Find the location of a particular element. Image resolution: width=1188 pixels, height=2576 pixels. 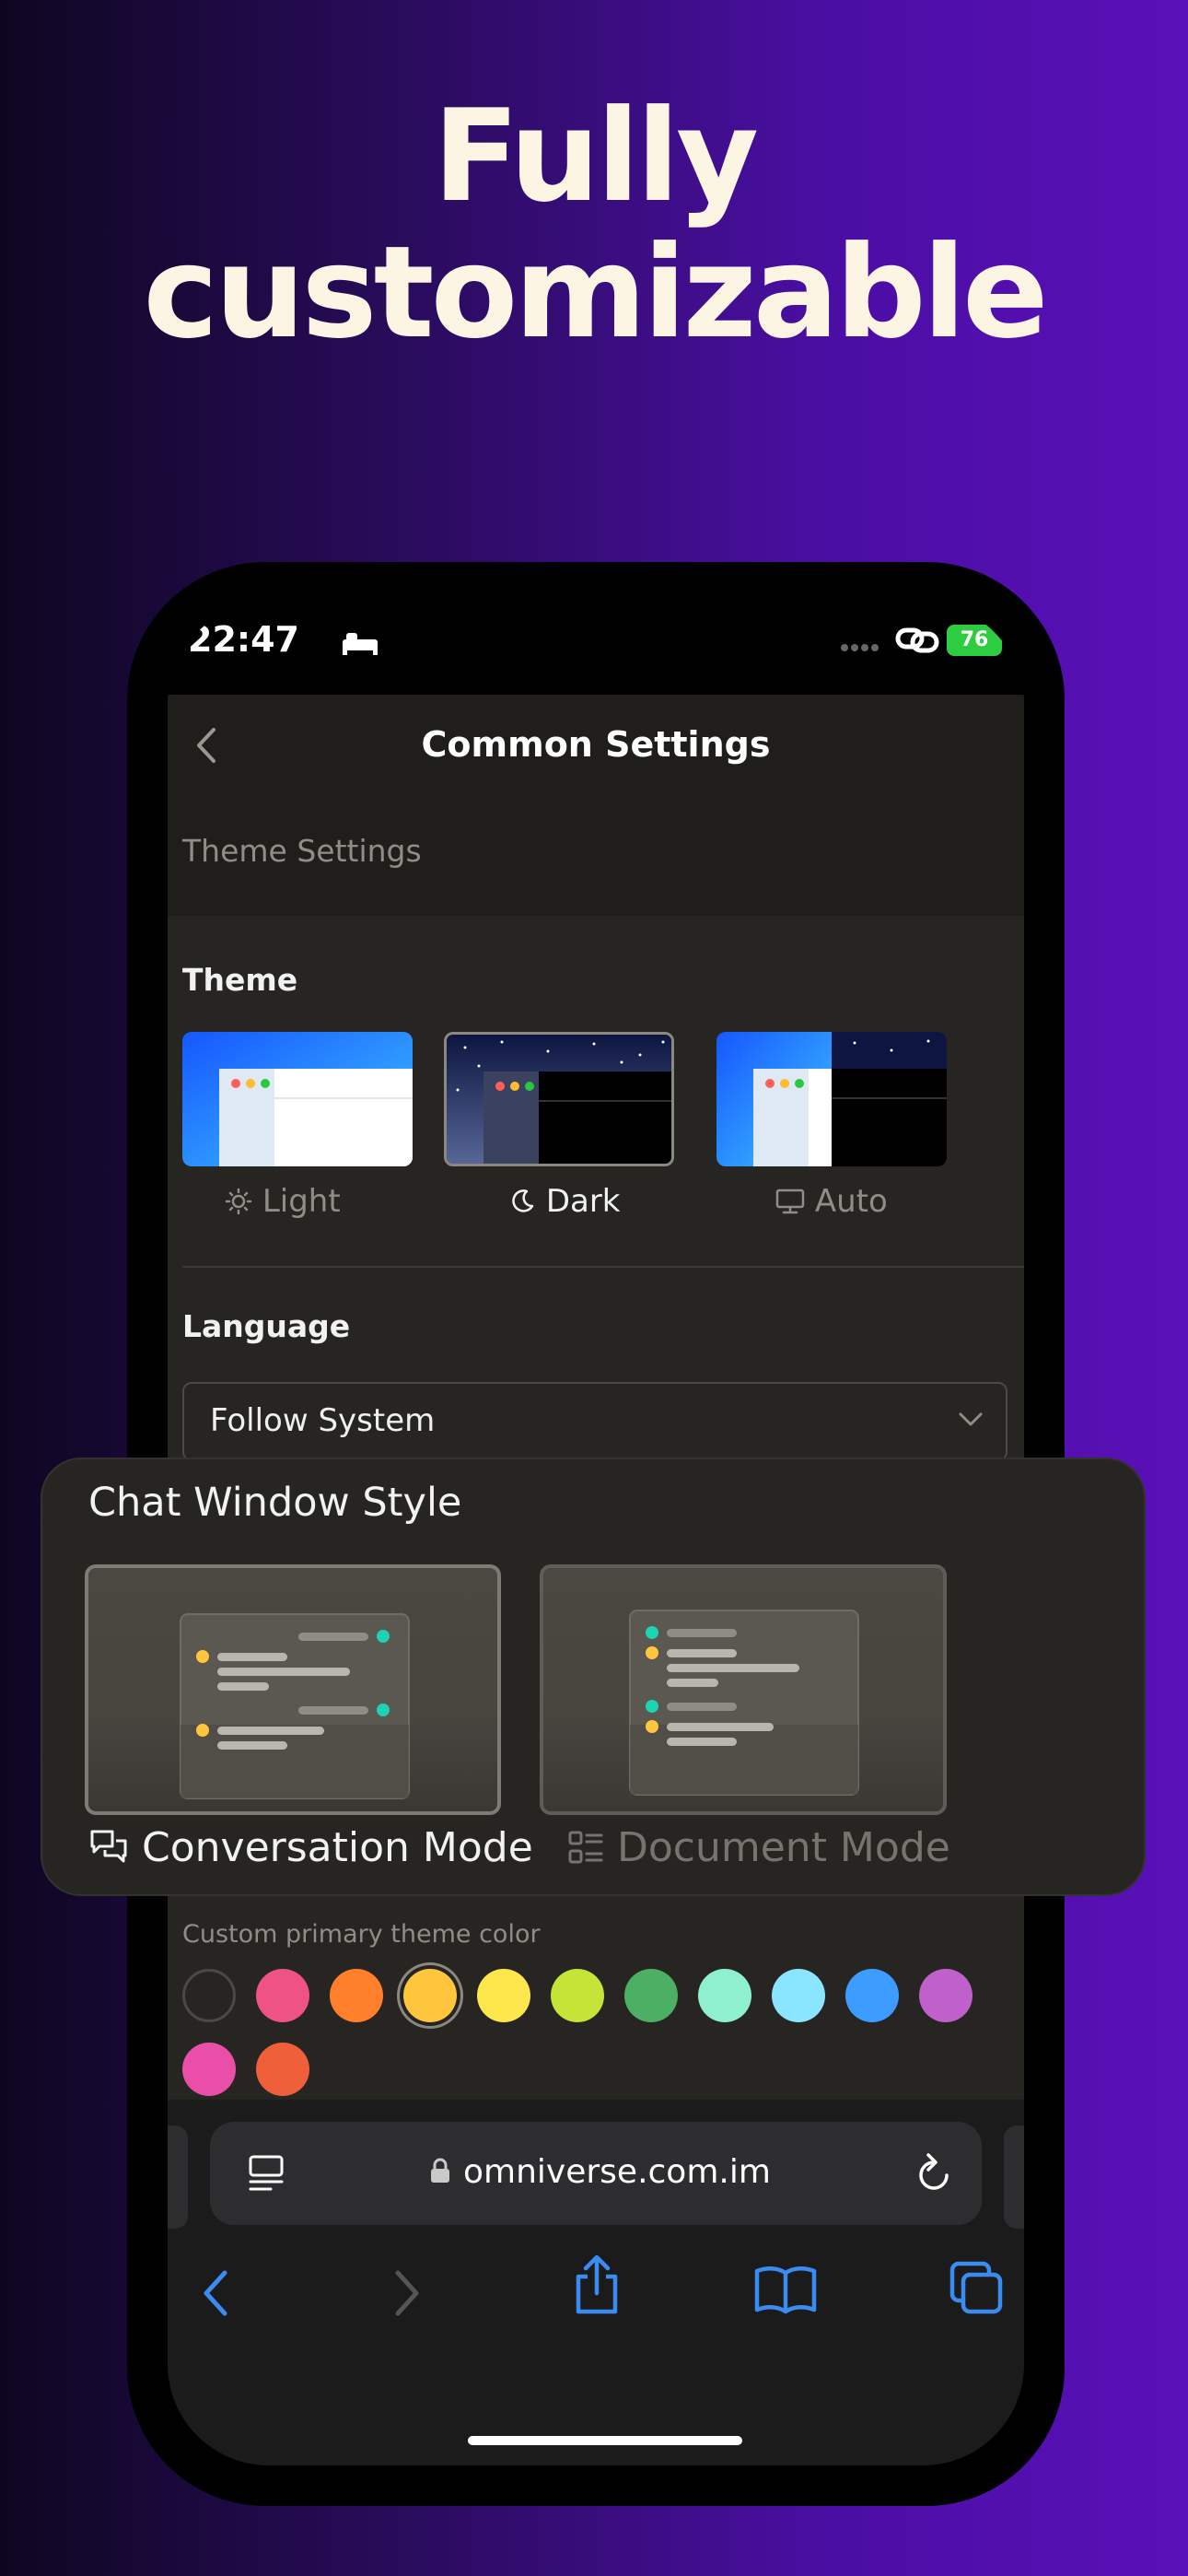

settings-header: Common Settings Theme Settings is located at coordinates (596, 805).